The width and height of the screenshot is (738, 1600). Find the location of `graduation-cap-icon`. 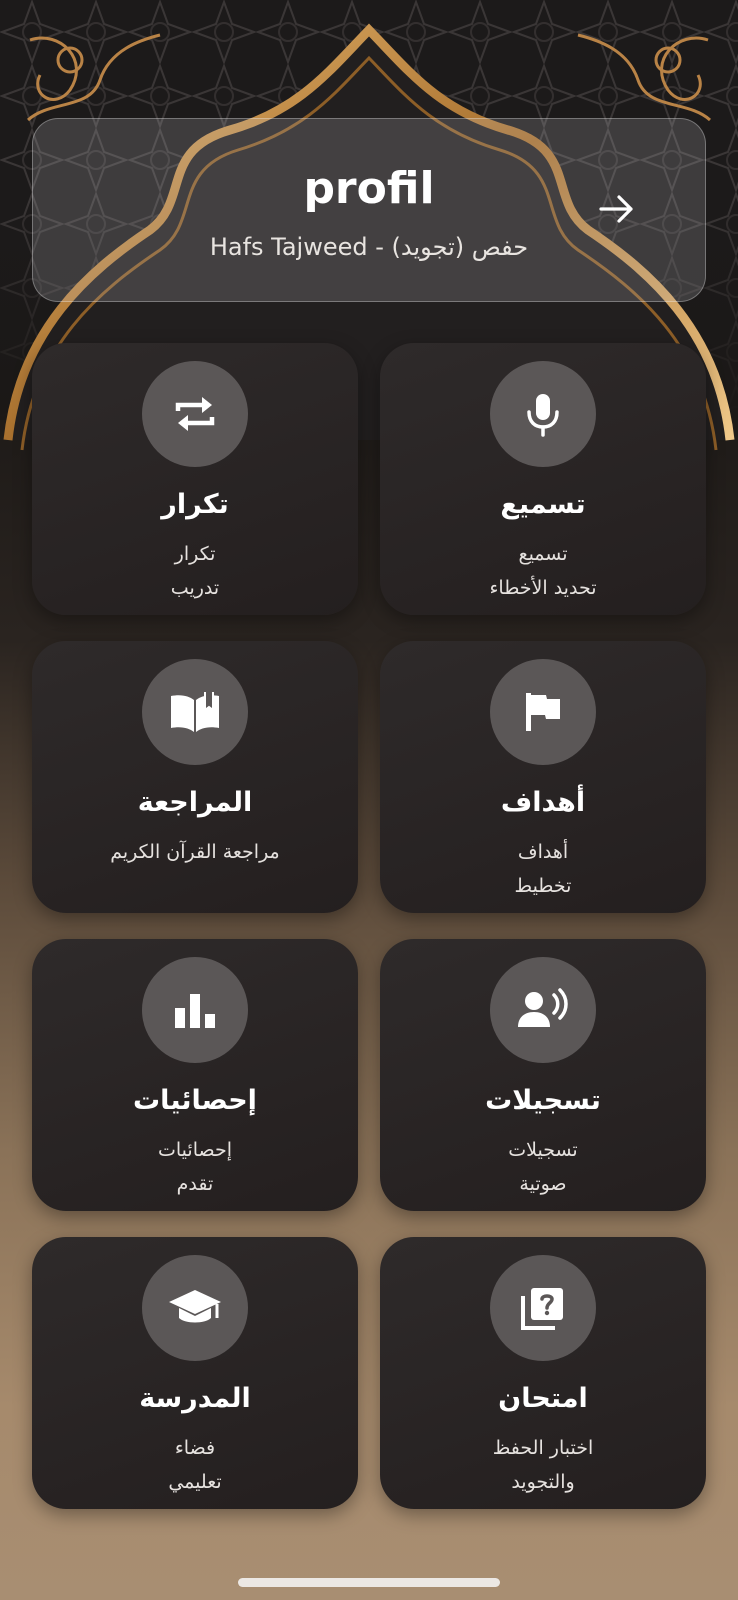

graduation-cap-icon is located at coordinates (195, 1306).